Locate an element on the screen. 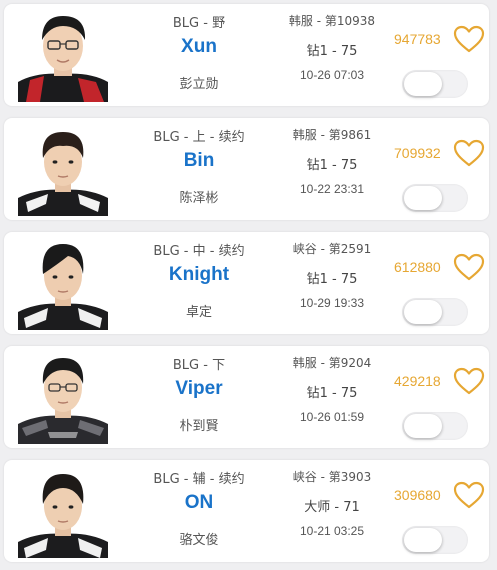 This screenshot has height=570, width=497. team-role-label: BLG - 中 - 续约 is located at coordinates (199, 251).